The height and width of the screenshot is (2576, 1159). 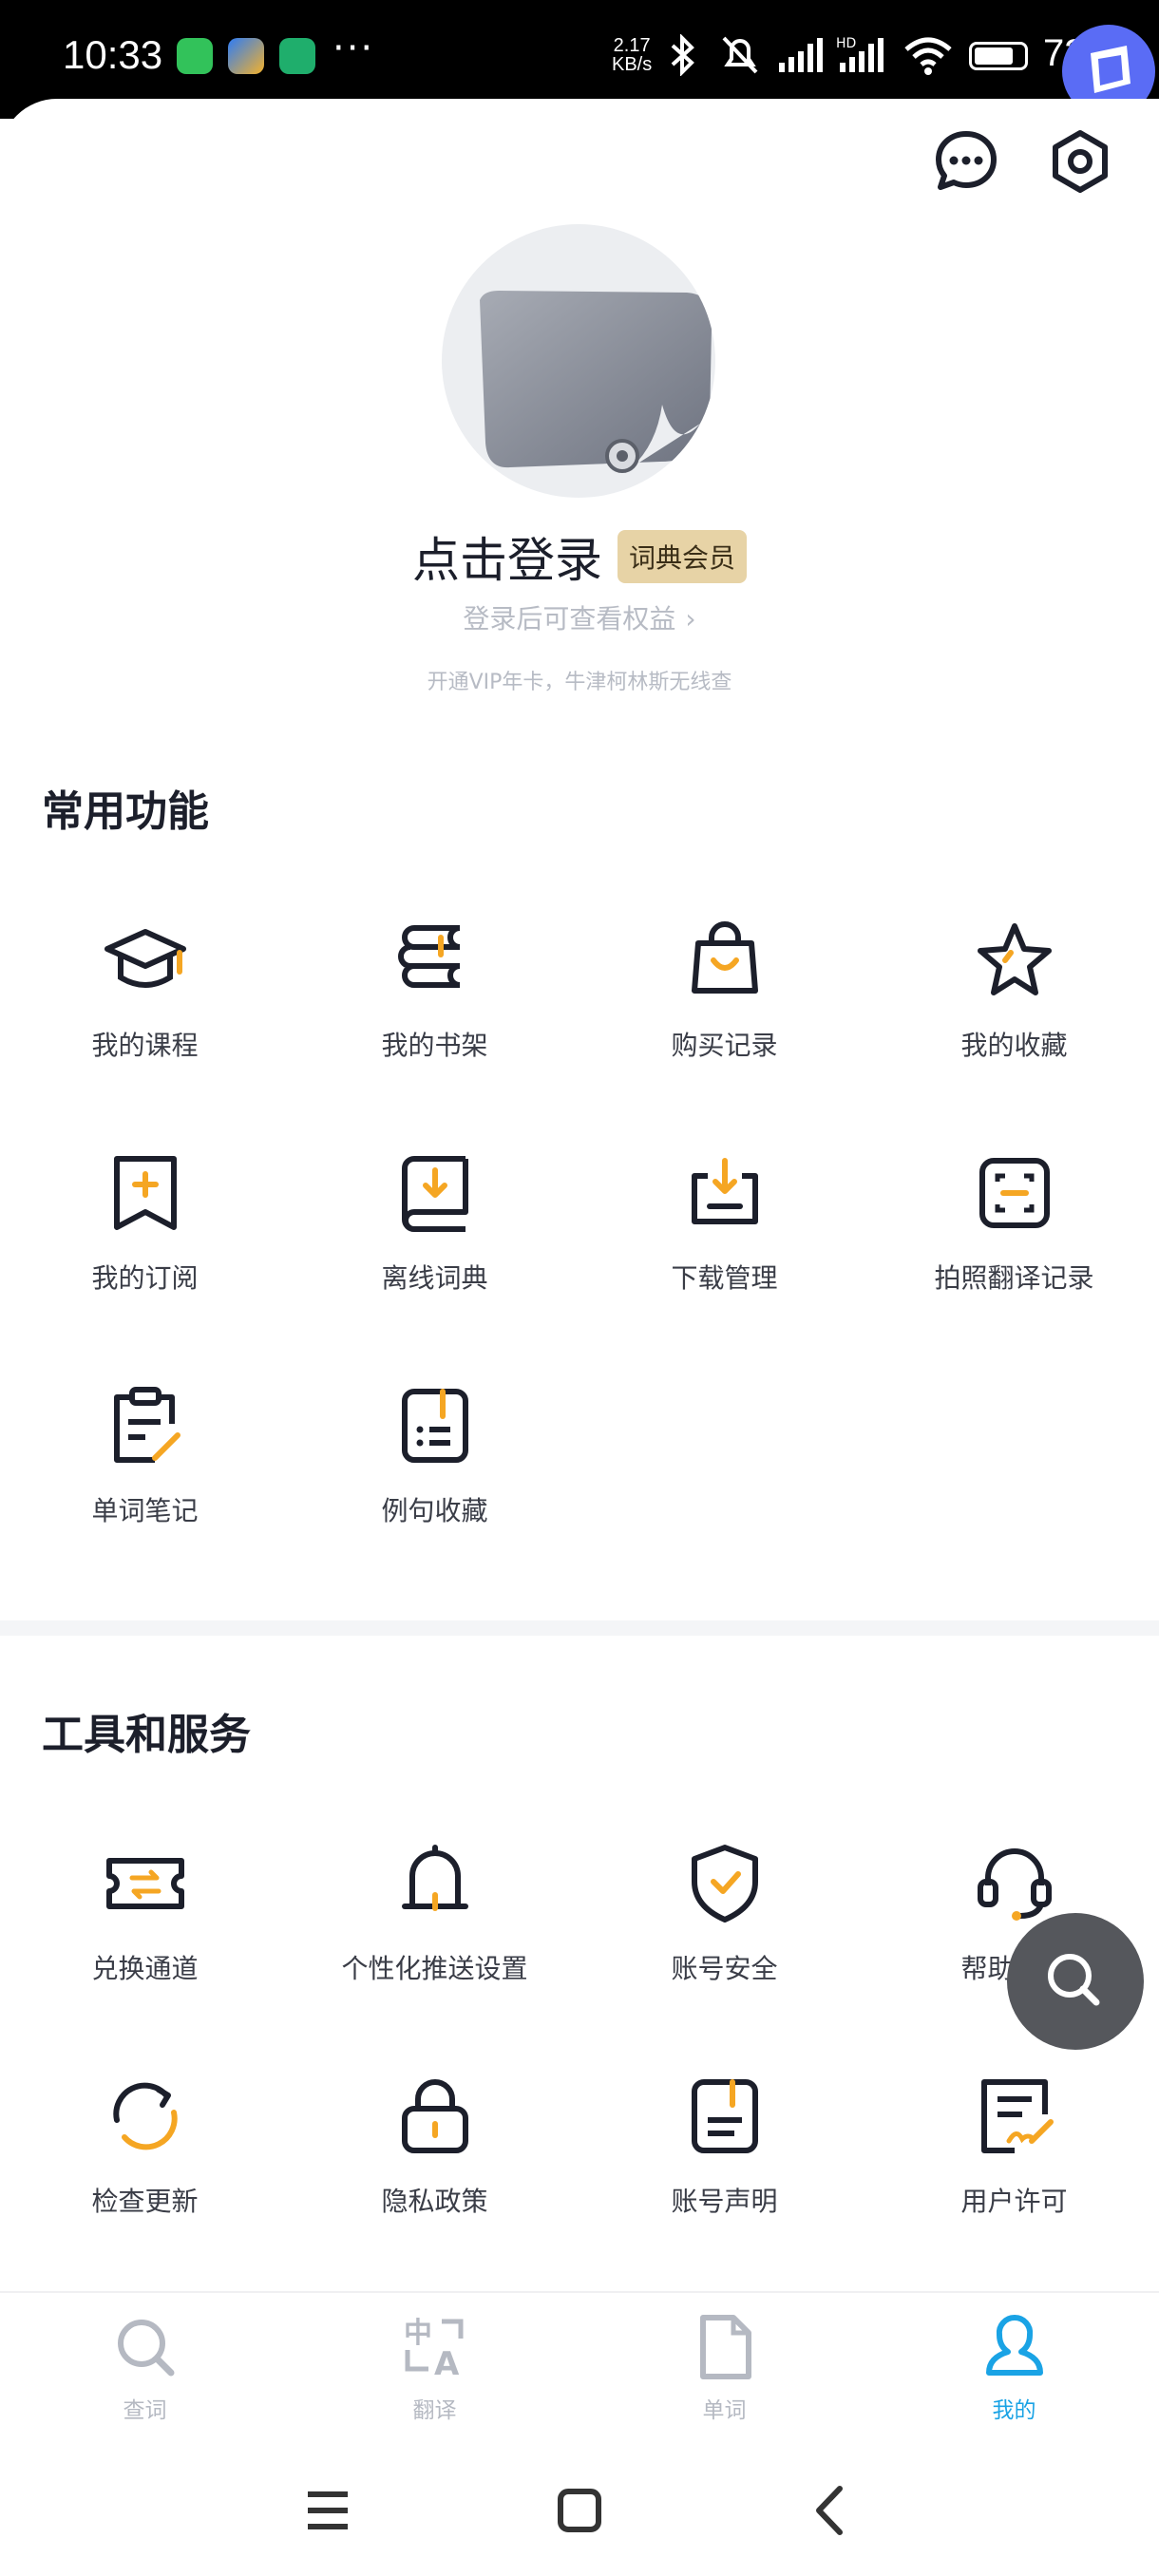 I want to click on refresh-icon, so click(x=145, y=2116).